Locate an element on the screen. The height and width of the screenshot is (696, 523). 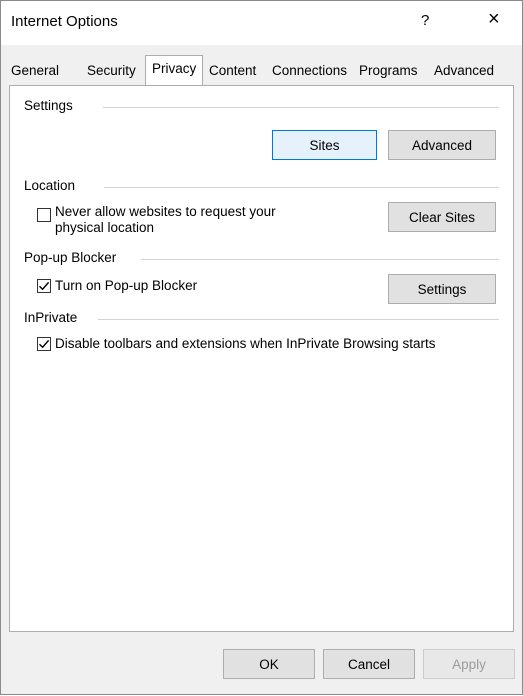
location-section-header: Location is located at coordinates (50, 185).